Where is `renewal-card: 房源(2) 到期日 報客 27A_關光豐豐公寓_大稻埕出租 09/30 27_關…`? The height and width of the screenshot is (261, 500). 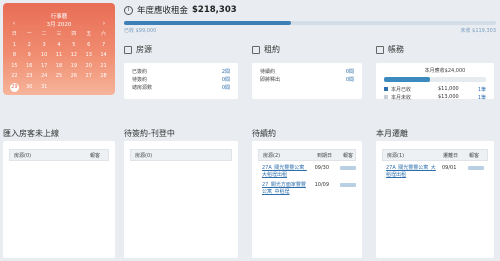
renewal-card: 房源(2) 到期日 報客 27A_關光豐豐公寓_大稻埕出租 09/30 27_關… is located at coordinates (307, 199).